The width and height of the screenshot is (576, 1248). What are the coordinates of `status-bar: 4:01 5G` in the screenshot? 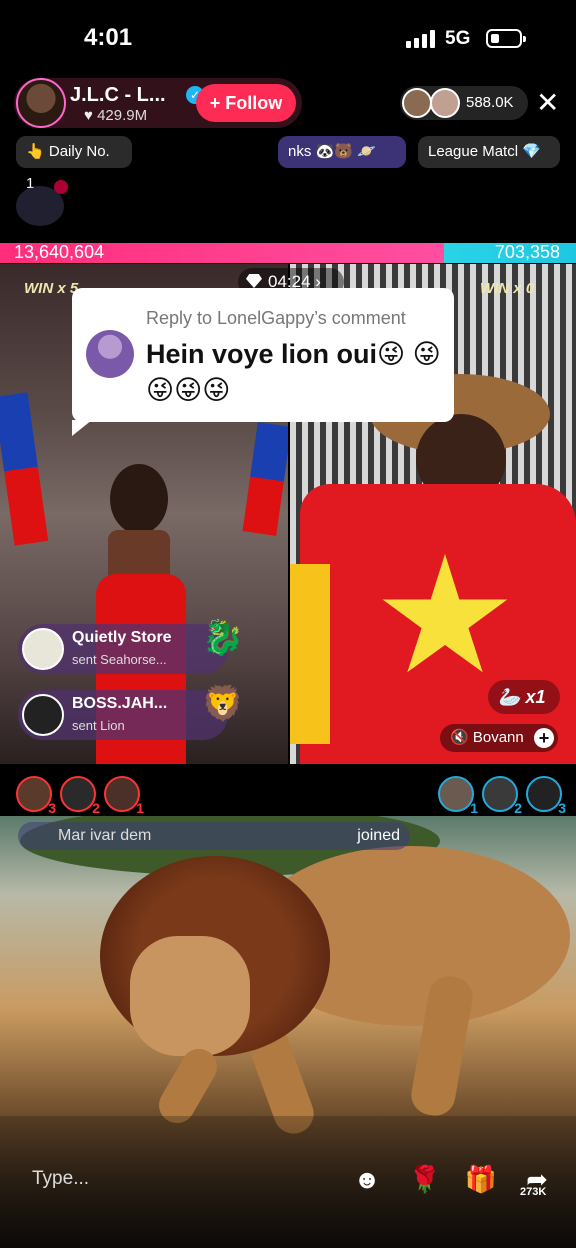 It's located at (288, 38).